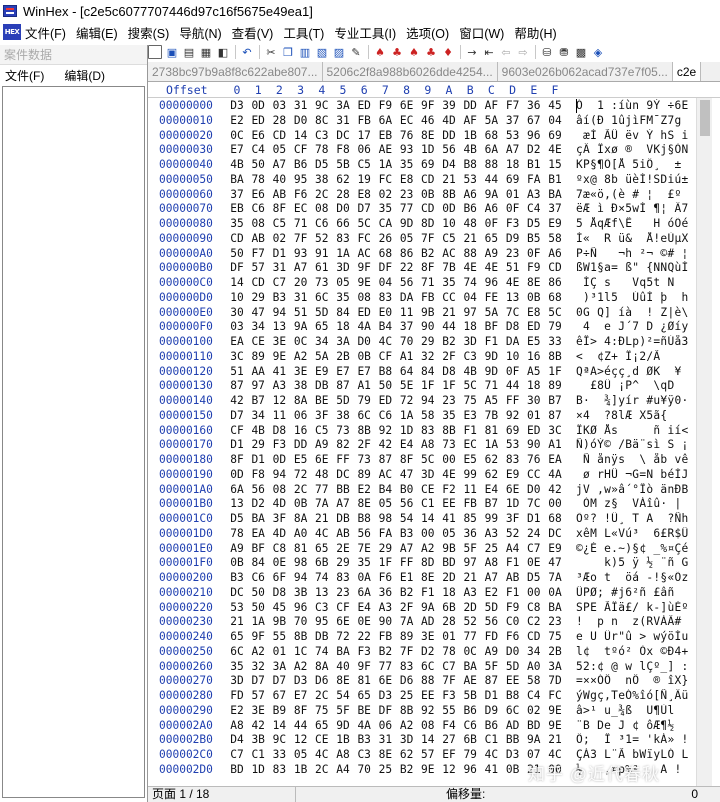 This screenshot has width=720, height=802. What do you see at coordinates (343, 637) in the screenshot?
I see `hex-byte: 72` at bounding box center [343, 637].